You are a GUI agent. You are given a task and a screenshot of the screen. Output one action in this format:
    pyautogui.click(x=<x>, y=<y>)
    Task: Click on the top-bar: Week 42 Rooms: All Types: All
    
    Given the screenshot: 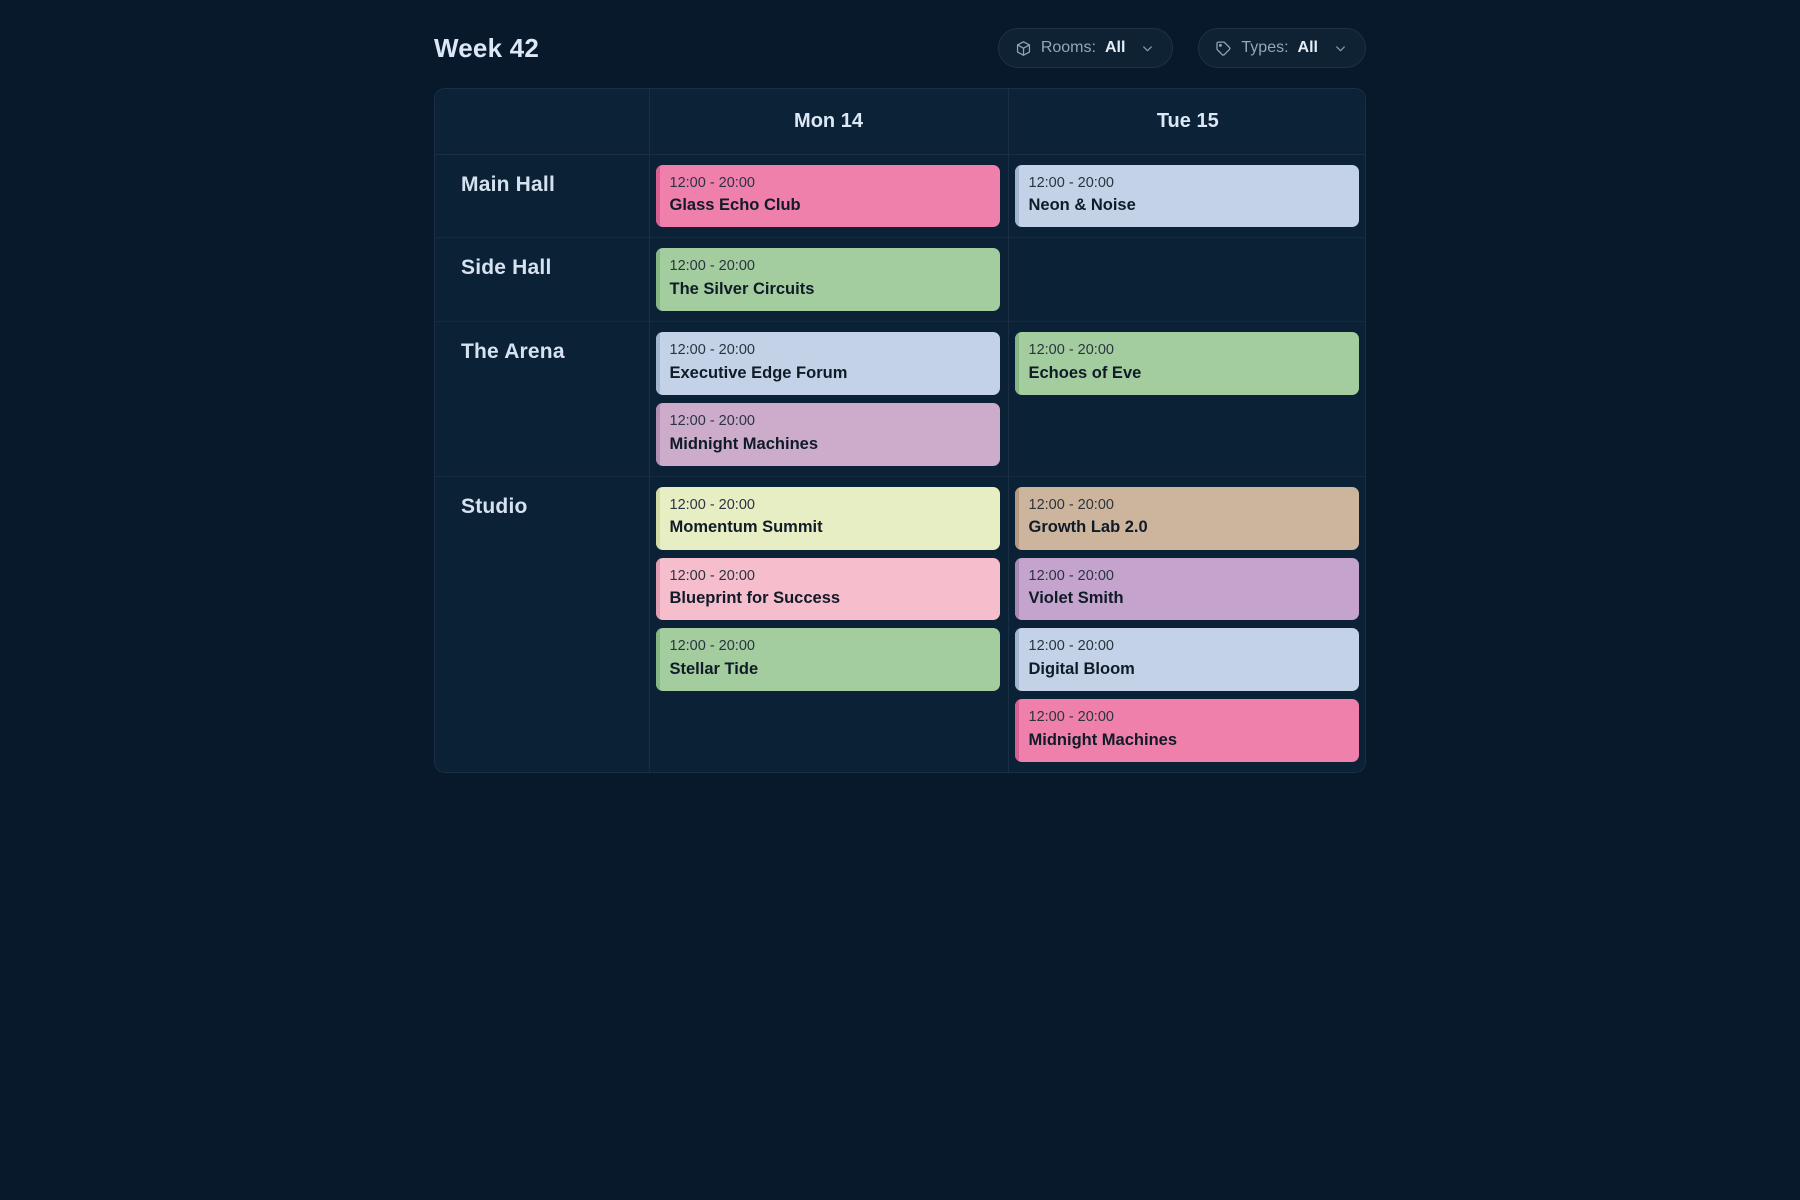 What is the action you would take?
    pyautogui.click(x=900, y=48)
    